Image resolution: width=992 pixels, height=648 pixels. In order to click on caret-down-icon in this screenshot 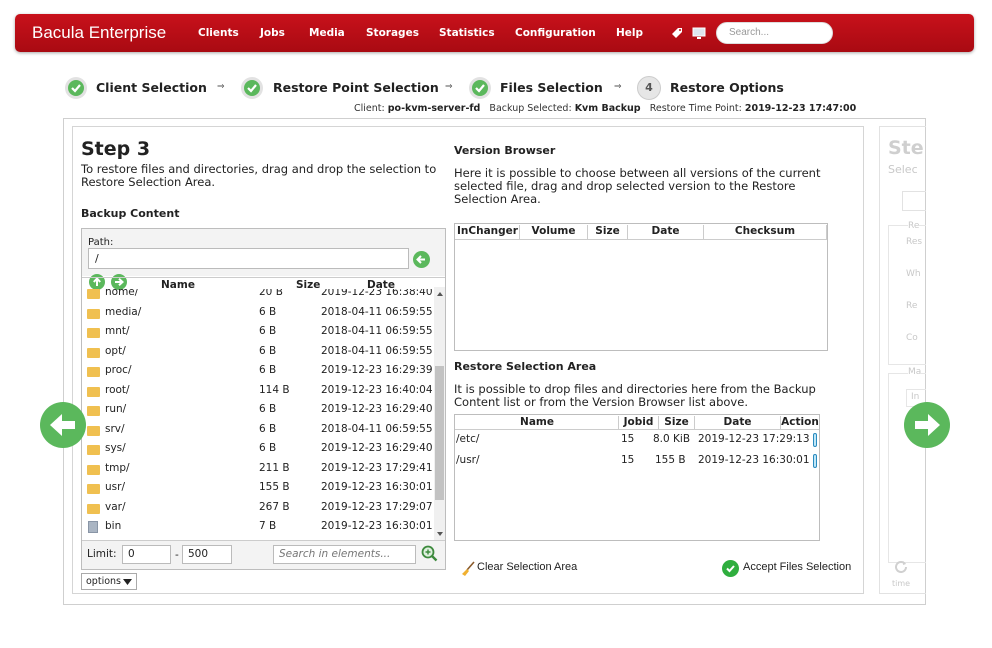, I will do `click(127, 582)`.